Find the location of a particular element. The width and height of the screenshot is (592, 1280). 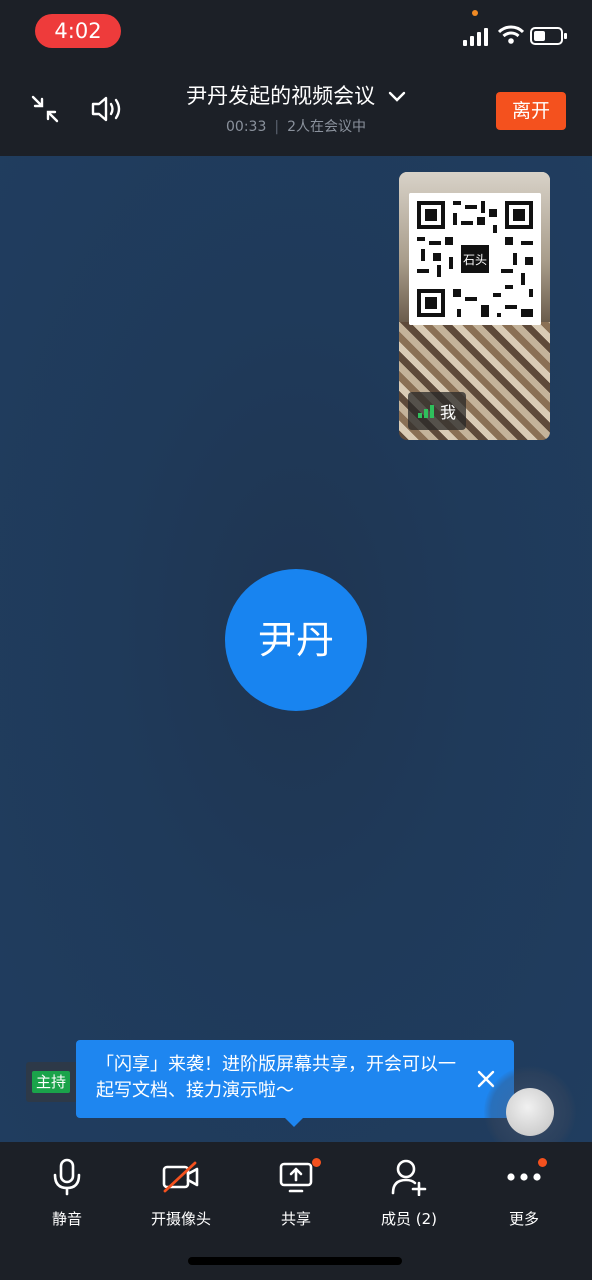

members-label: 成员 (2) is located at coordinates (409, 1219).